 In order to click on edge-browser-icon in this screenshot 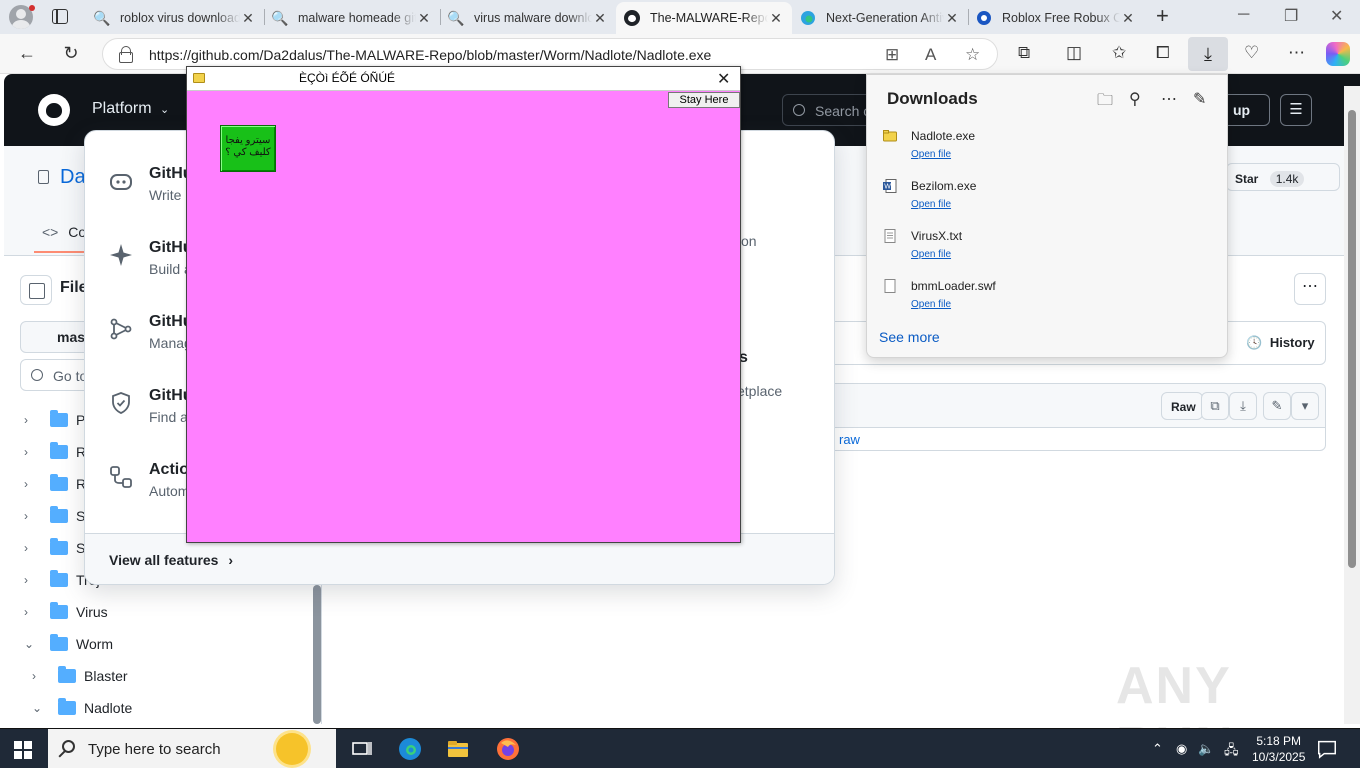, I will do `click(410, 749)`.